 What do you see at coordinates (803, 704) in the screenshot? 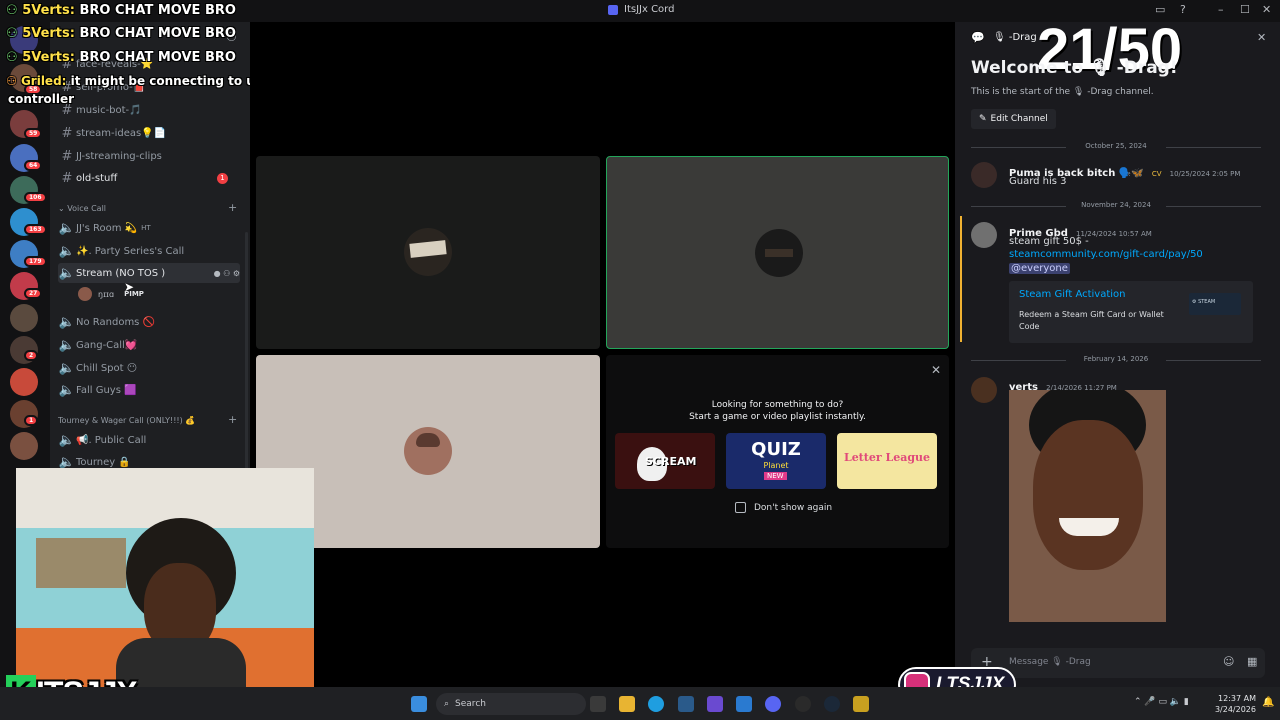
I see `obs-icon` at bounding box center [803, 704].